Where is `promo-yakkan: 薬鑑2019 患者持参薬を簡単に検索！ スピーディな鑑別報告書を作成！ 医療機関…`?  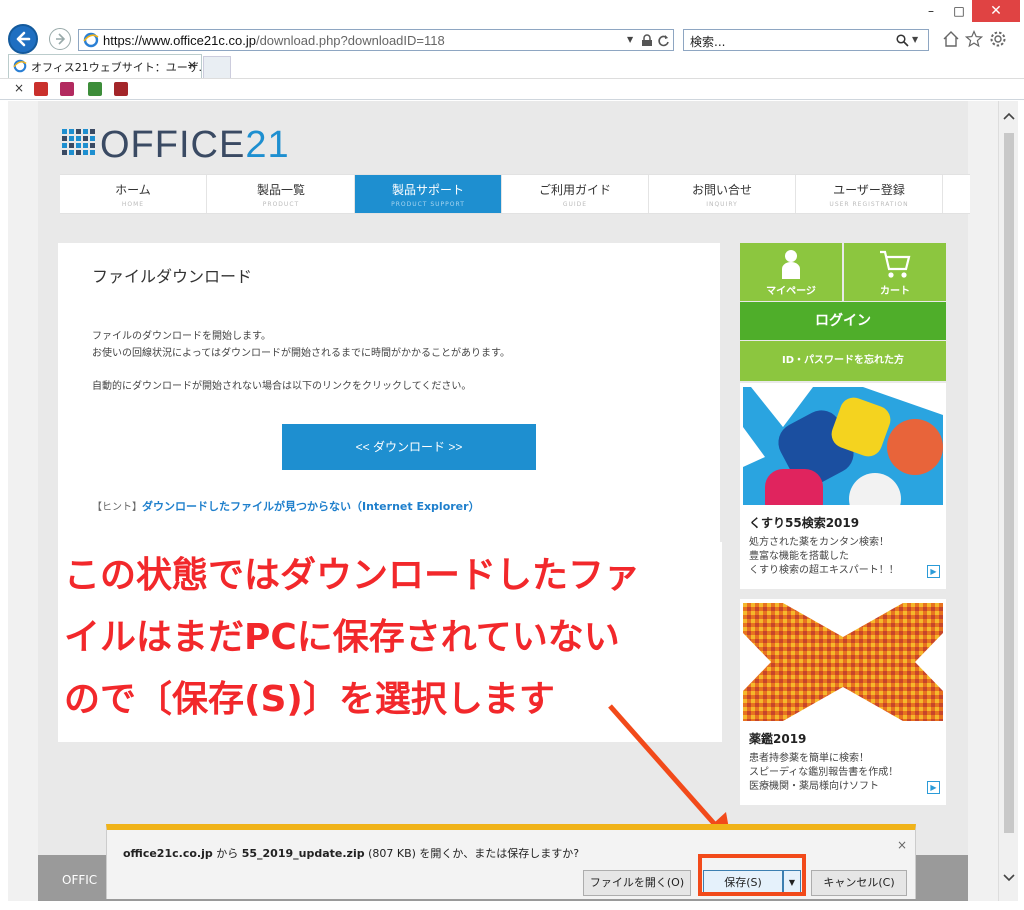
promo-yakkan: 薬鑑2019 患者持参薬を簡単に検索！ スピーディな鑑別報告書を作成！ 医療機関… is located at coordinates (843, 702).